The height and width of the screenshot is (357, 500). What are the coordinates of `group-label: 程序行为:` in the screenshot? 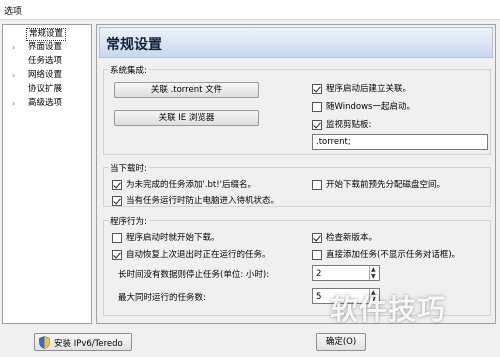 It's located at (128, 221).